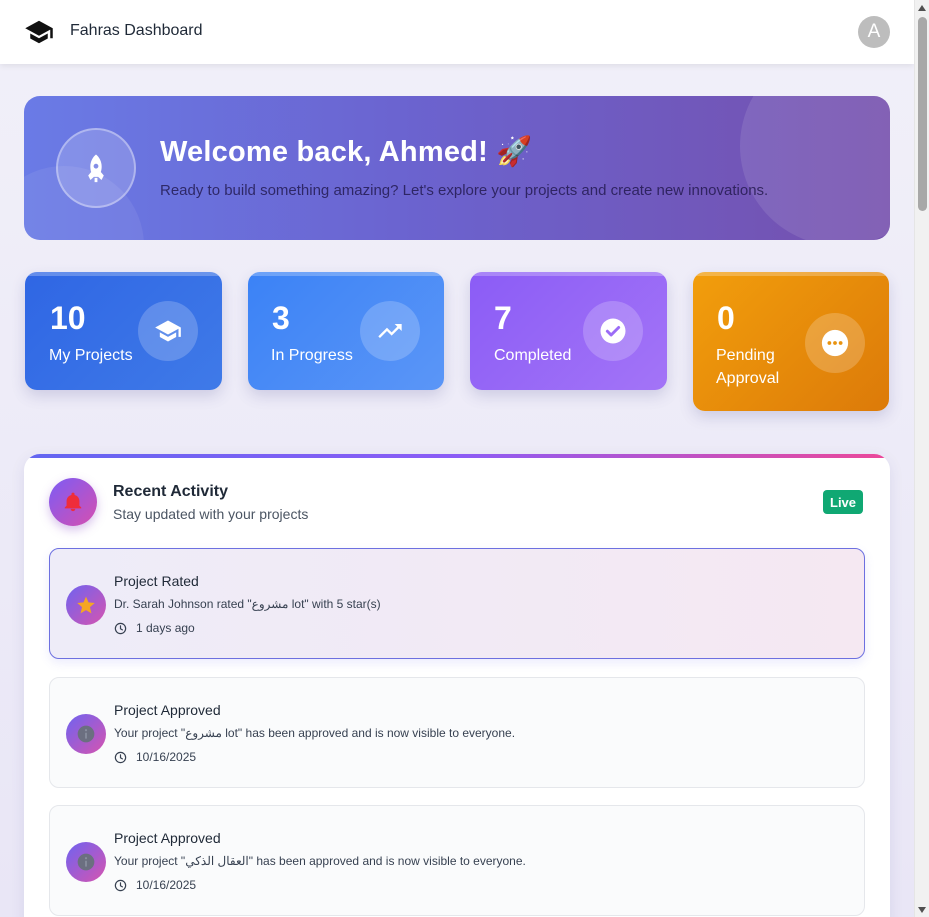 Image resolution: width=929 pixels, height=917 pixels. I want to click on scroll-thumb, so click(922, 114).